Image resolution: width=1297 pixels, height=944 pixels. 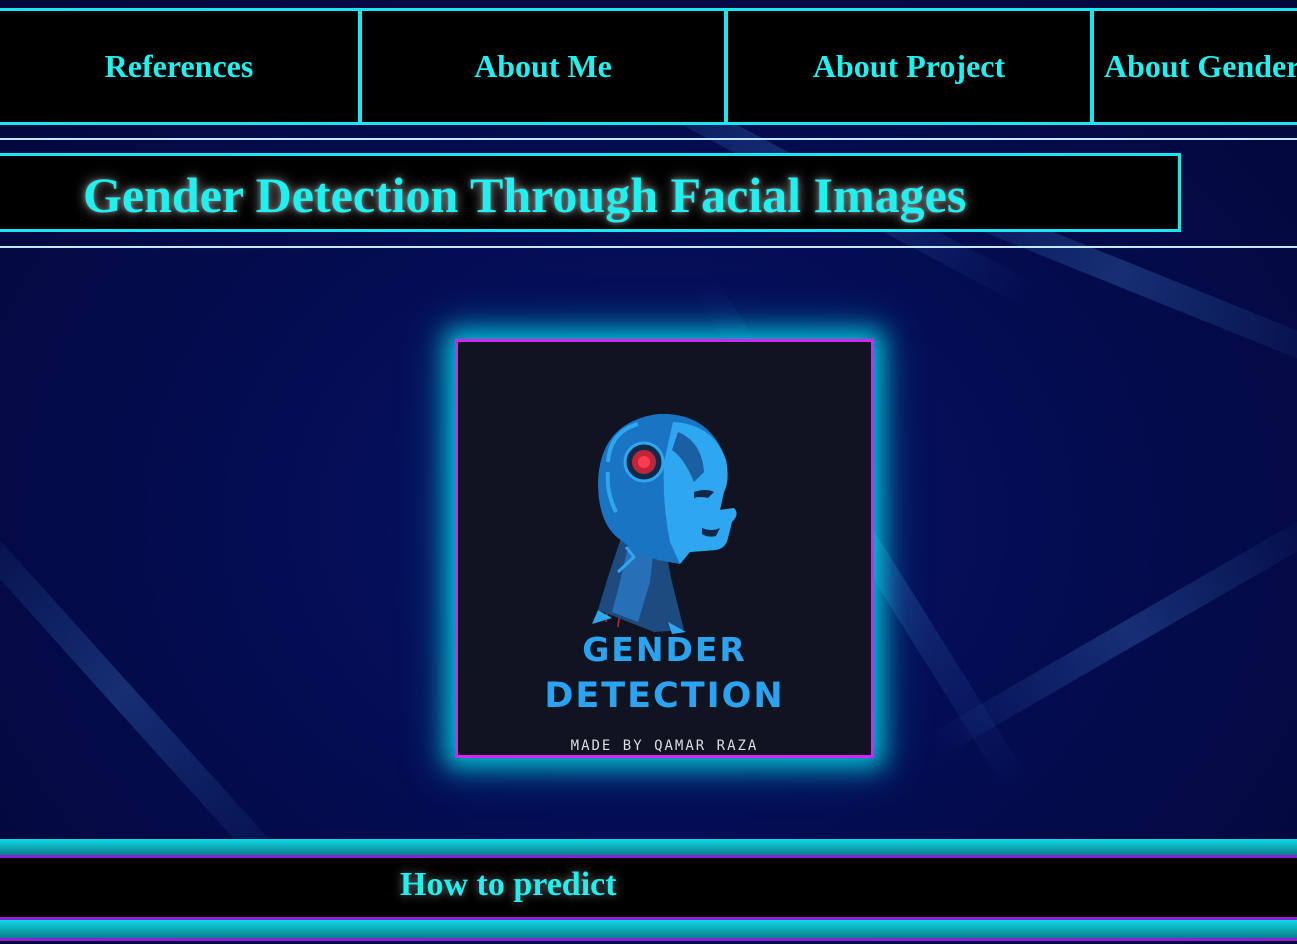 I want to click on how-to-predict-bar: How to predict, so click(x=648, y=887).